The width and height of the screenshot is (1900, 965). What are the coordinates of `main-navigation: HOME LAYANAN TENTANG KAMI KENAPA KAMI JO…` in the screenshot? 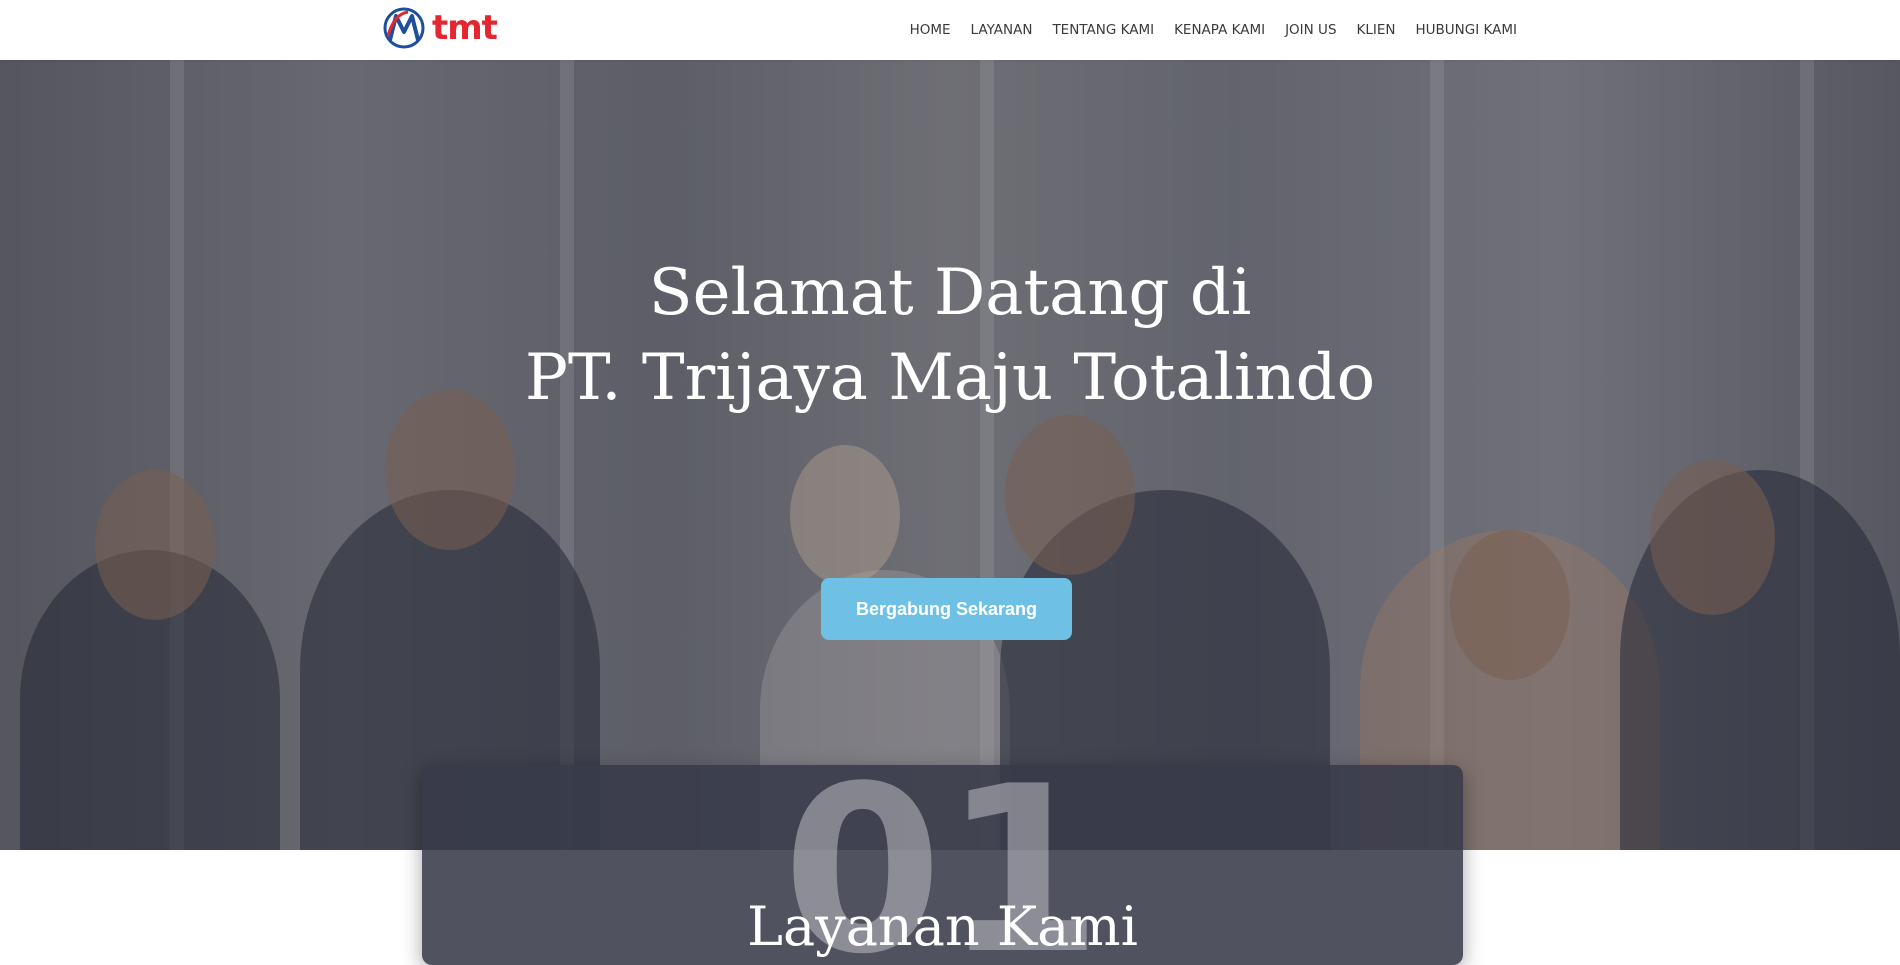 It's located at (1213, 30).